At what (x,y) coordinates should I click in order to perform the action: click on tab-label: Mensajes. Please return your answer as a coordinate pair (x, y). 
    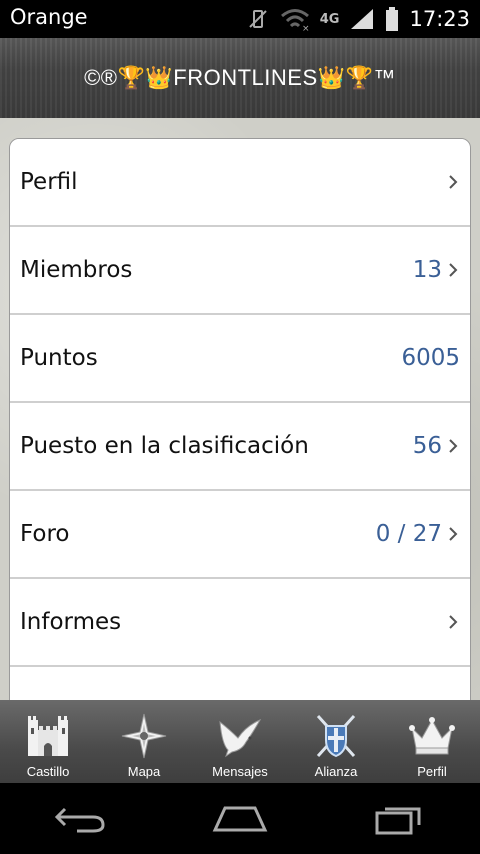
    Looking at the image, I should click on (240, 771).